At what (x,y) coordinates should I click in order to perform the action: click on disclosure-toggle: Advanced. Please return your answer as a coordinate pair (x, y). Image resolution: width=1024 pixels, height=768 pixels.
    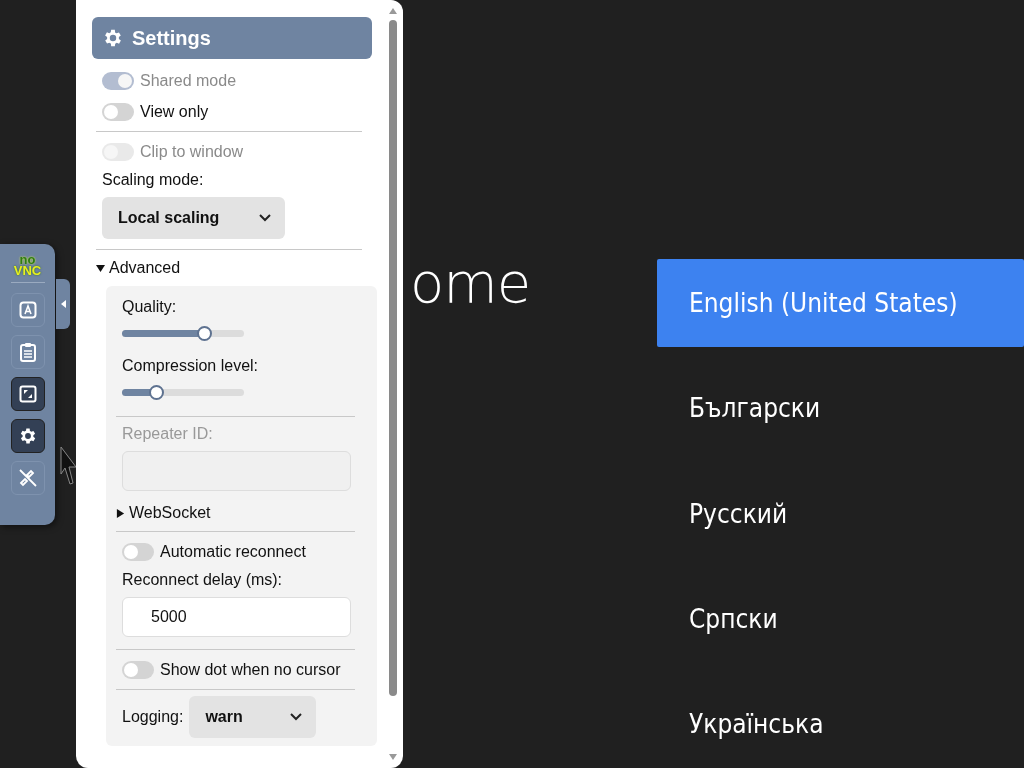
    Looking at the image, I should click on (235, 268).